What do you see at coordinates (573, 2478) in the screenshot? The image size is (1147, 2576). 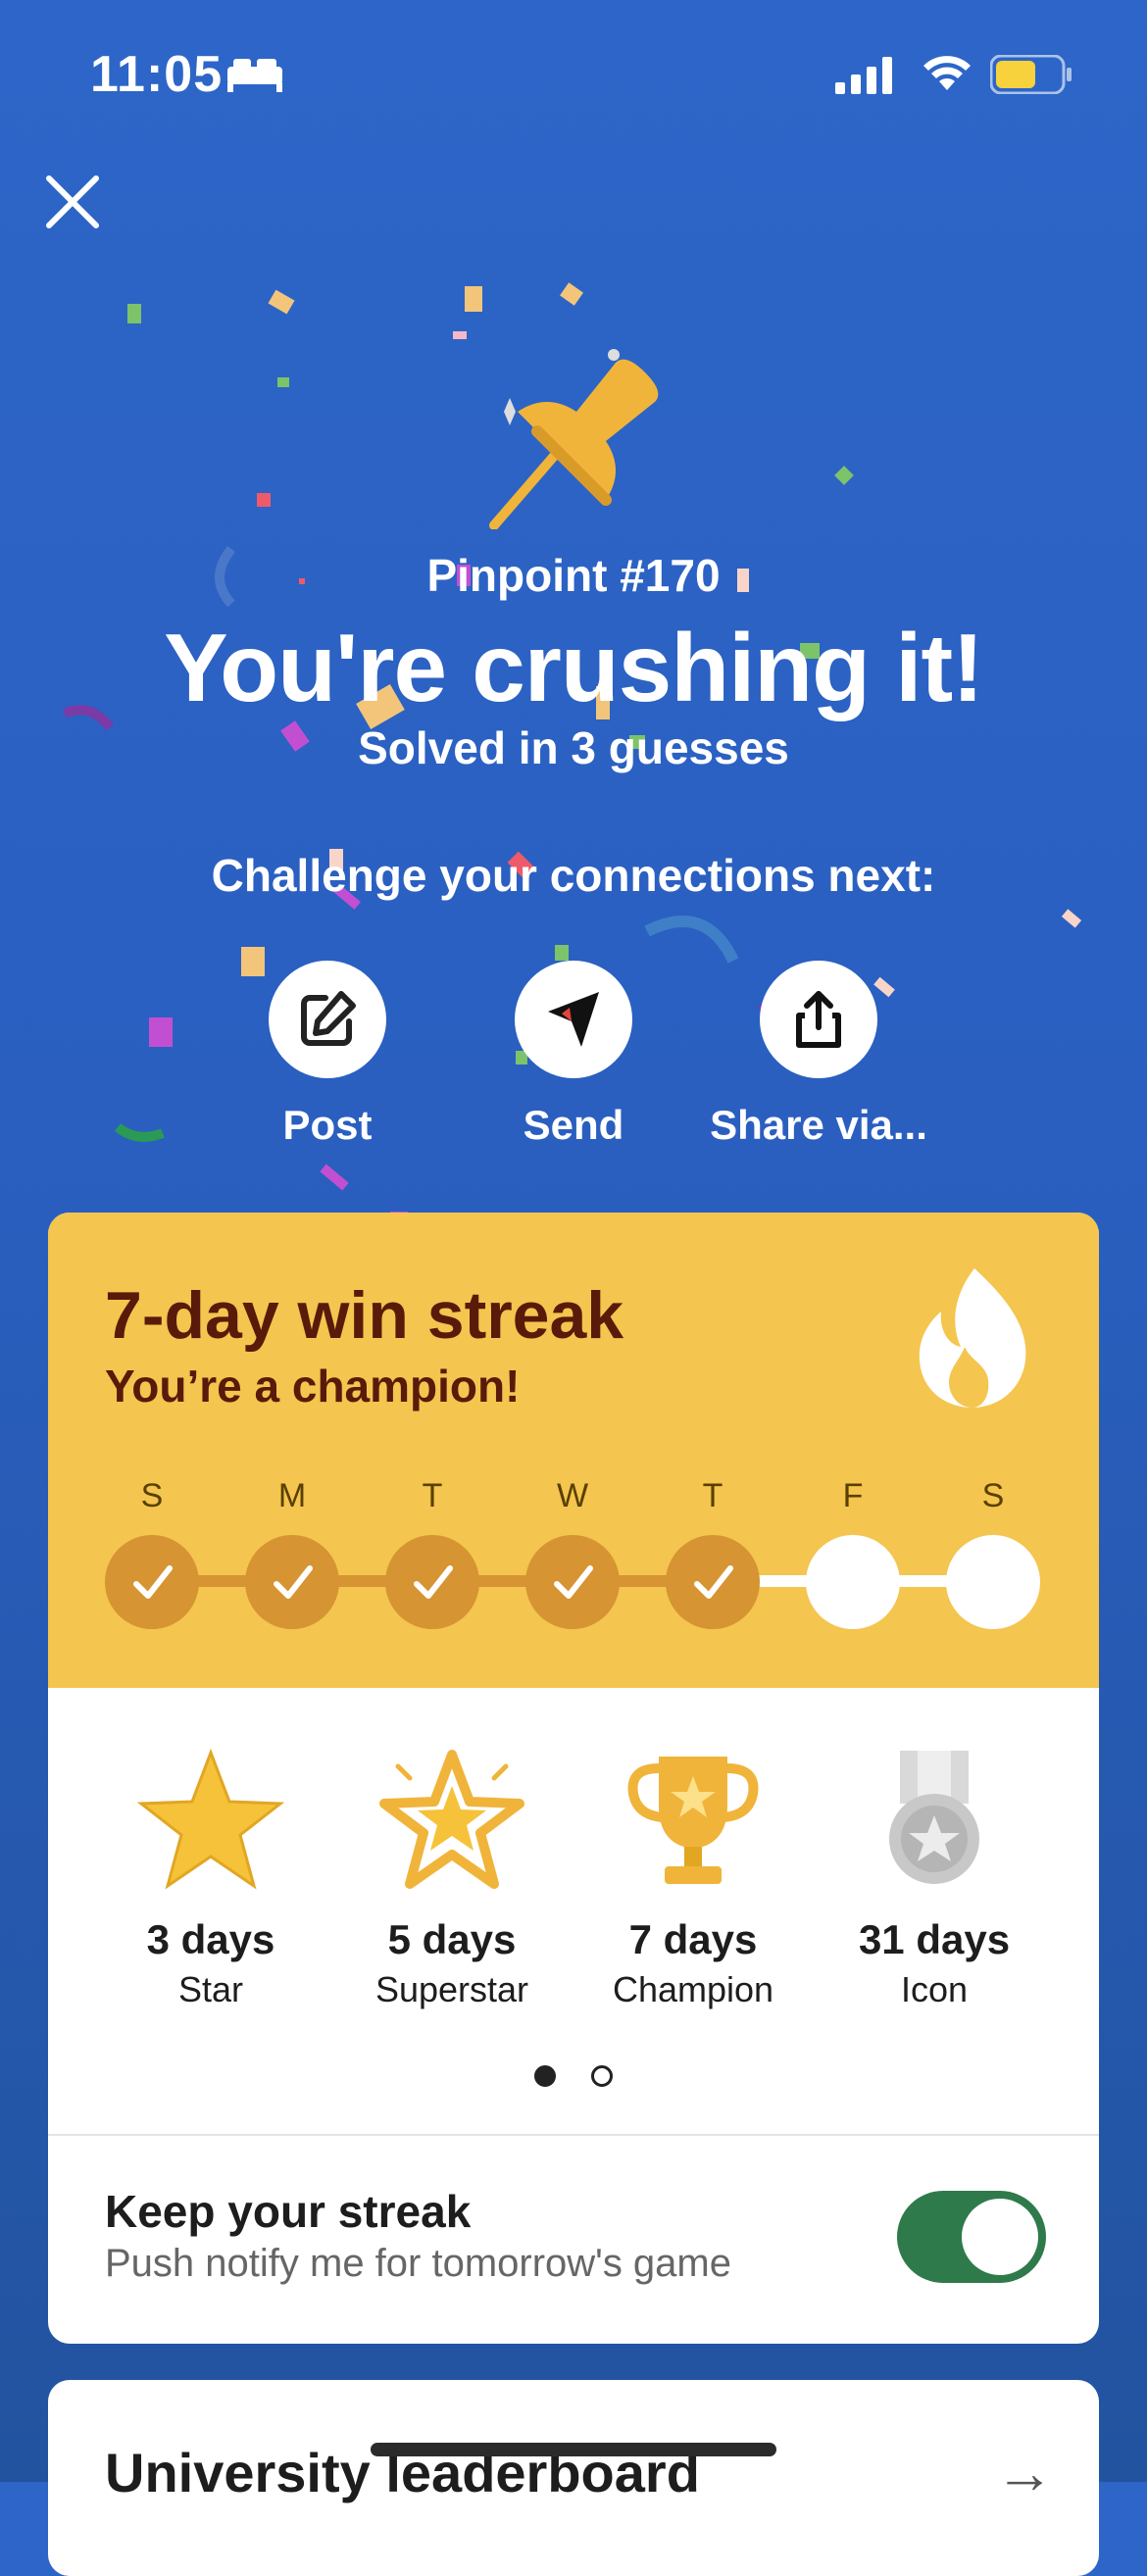 I see `leaderboard-card: University leaderboard →` at bounding box center [573, 2478].